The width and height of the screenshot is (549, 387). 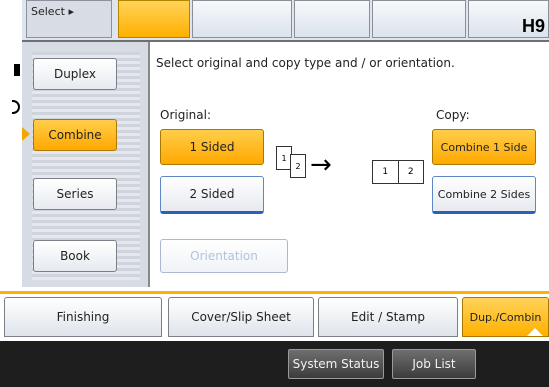 I want to click on tab-dup-combin-label: Dup./Combin, so click(x=505, y=317).